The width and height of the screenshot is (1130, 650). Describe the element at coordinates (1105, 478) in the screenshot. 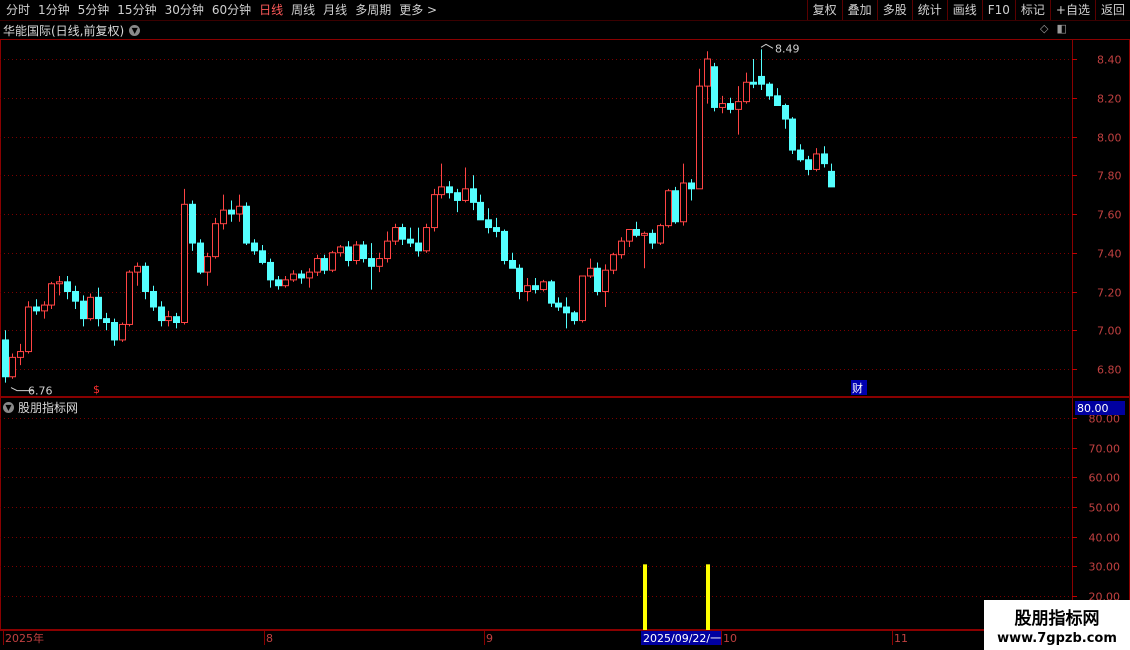

I see `indicator-tick-label: 60.00` at that location.